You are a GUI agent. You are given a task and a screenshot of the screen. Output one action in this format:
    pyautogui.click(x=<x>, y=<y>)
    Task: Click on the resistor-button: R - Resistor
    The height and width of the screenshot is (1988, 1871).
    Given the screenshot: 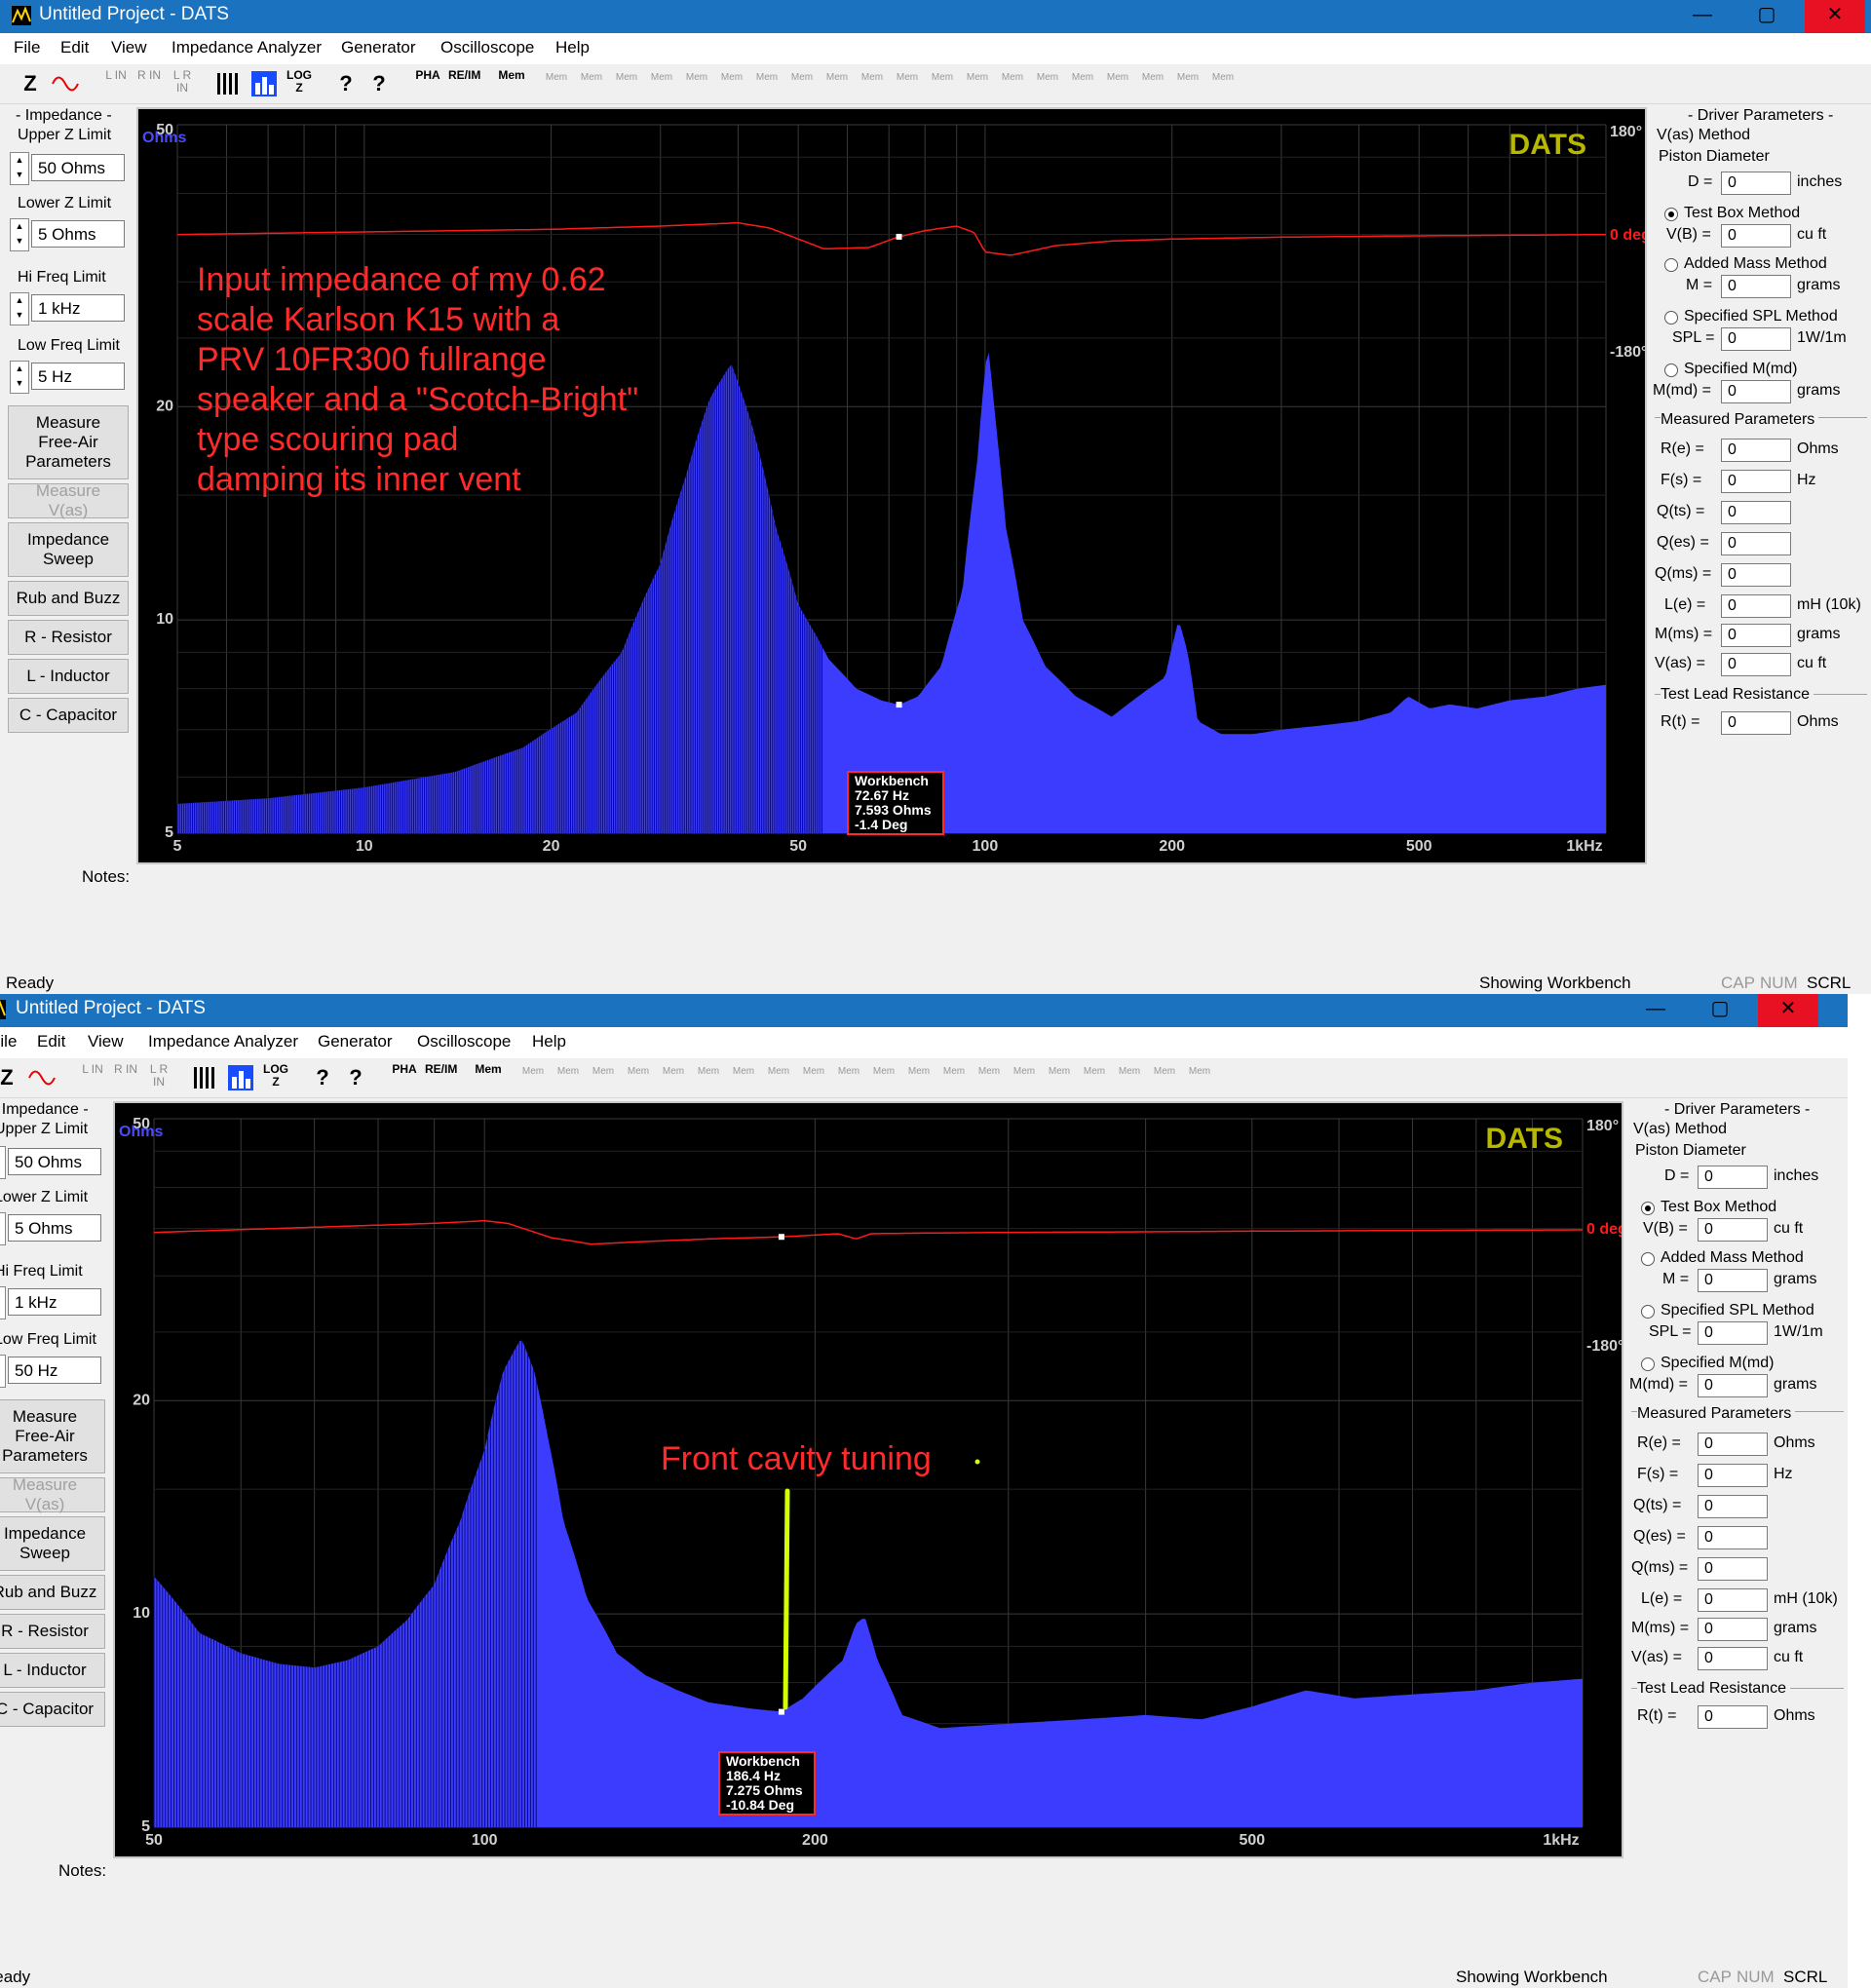 What is the action you would take?
    pyautogui.click(x=68, y=637)
    